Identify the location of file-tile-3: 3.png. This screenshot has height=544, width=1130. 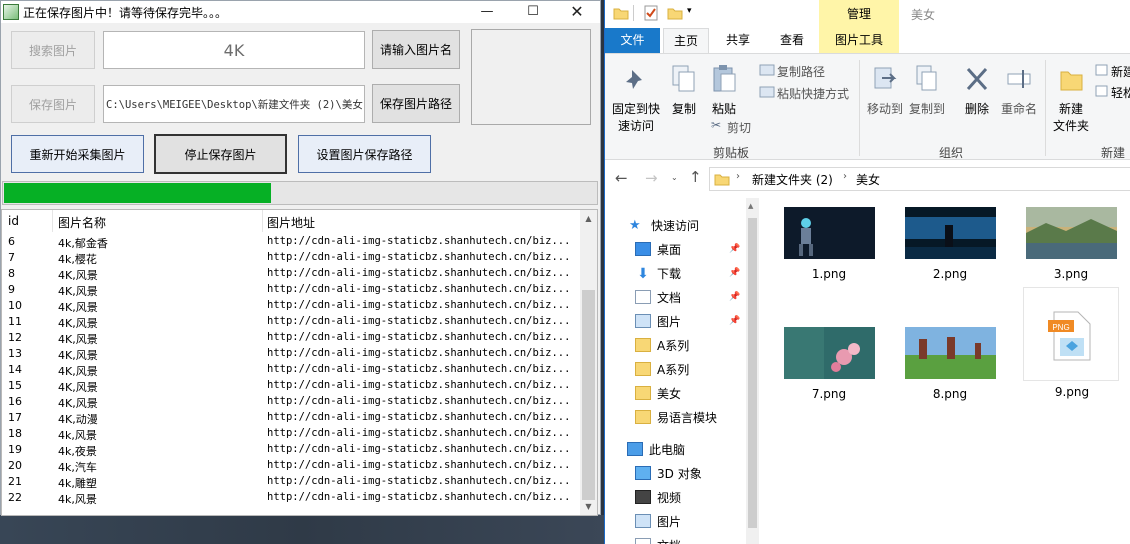
(1071, 244).